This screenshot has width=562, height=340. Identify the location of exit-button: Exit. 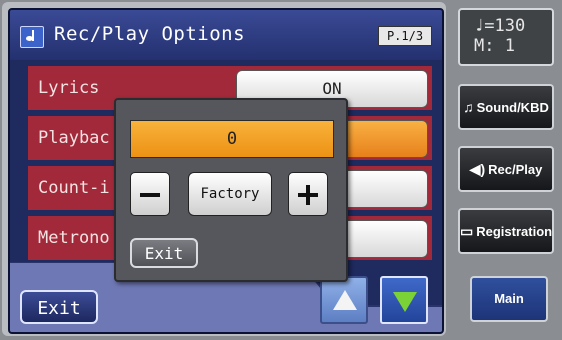
(59, 307).